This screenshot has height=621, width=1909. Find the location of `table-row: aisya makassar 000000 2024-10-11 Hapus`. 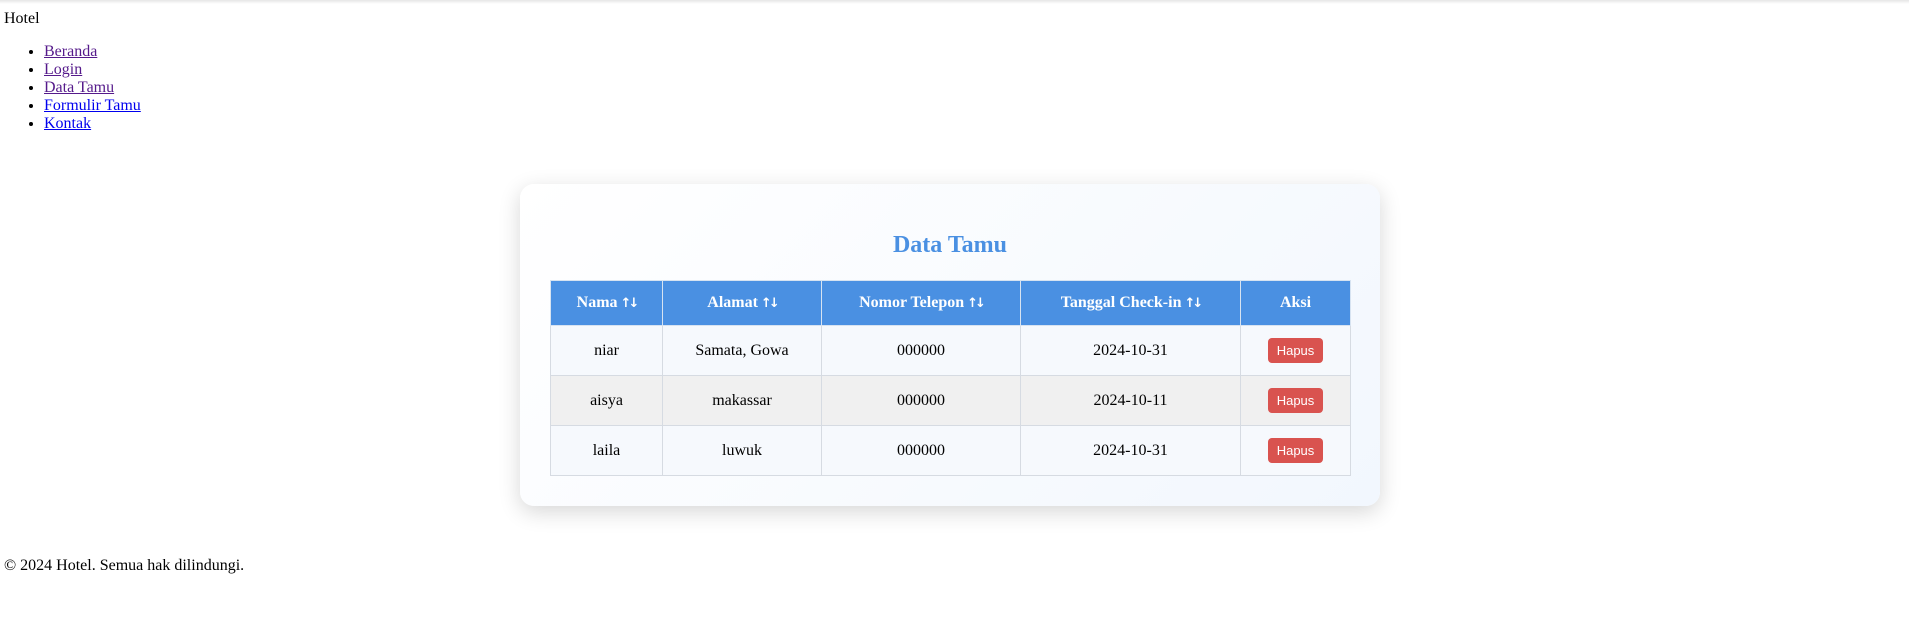

table-row: aisya makassar 000000 2024-10-11 Hapus is located at coordinates (950, 400).